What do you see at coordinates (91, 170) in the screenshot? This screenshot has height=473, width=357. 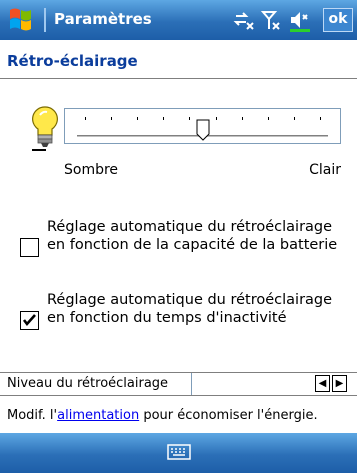 I see `slider-min-label: Sombre` at bounding box center [91, 170].